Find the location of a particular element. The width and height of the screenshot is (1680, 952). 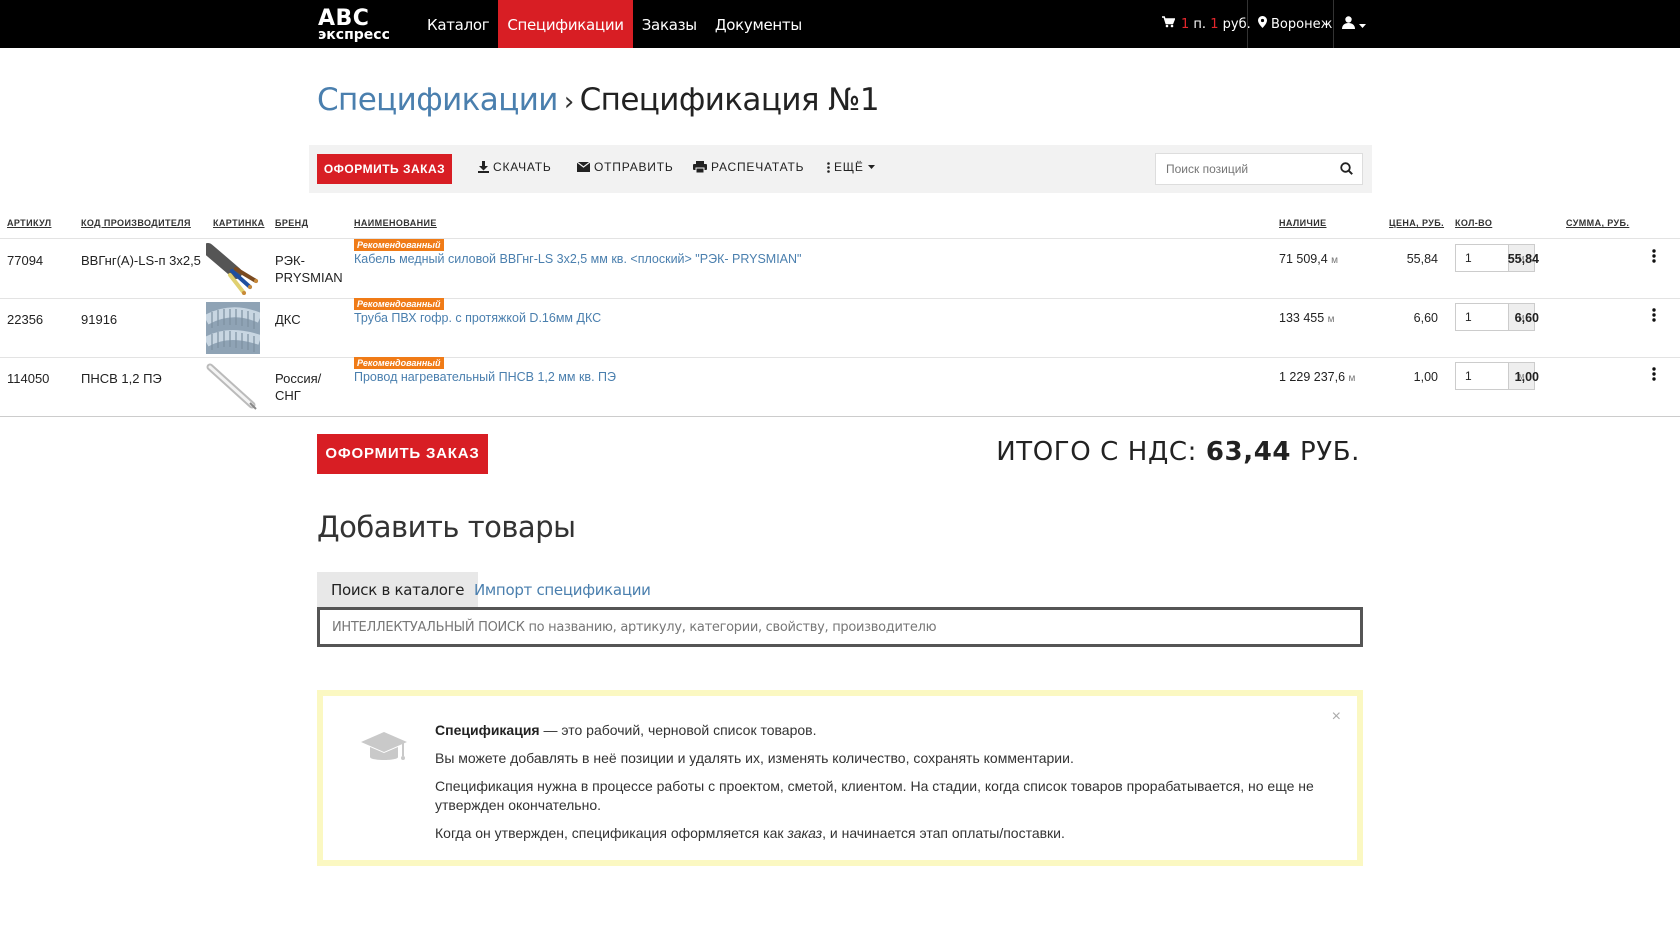

cart-summary: 1 п. 1 руб. is located at coordinates (1206, 24).